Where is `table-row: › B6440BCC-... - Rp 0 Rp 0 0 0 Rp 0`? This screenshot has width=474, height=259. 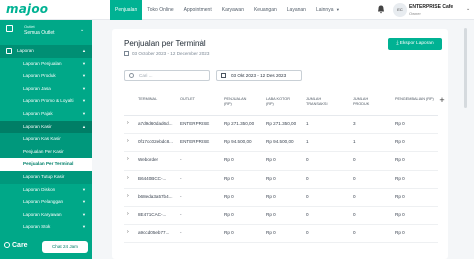 table-row: › B6440BCC-... - Rp 0 Rp 0 0 0 Rp 0 is located at coordinates (281, 180).